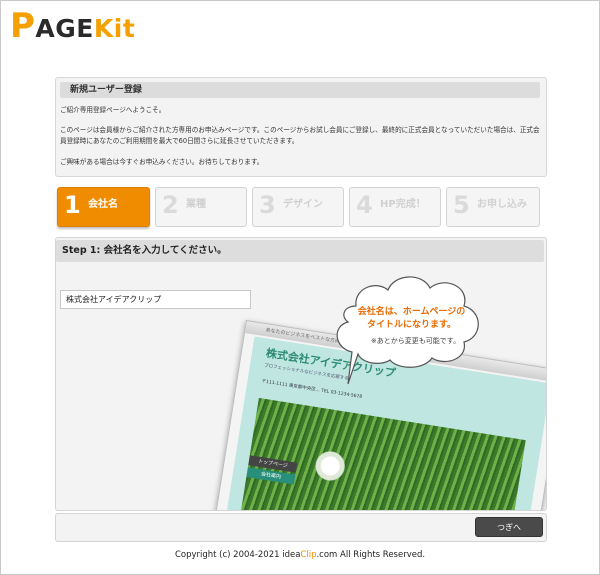 Image resolution: width=600 pixels, height=575 pixels. What do you see at coordinates (162, 162) in the screenshot?
I see `intro-cta: ご興味がある場合は今すぐお申込みください。お待ちしております。` at bounding box center [162, 162].